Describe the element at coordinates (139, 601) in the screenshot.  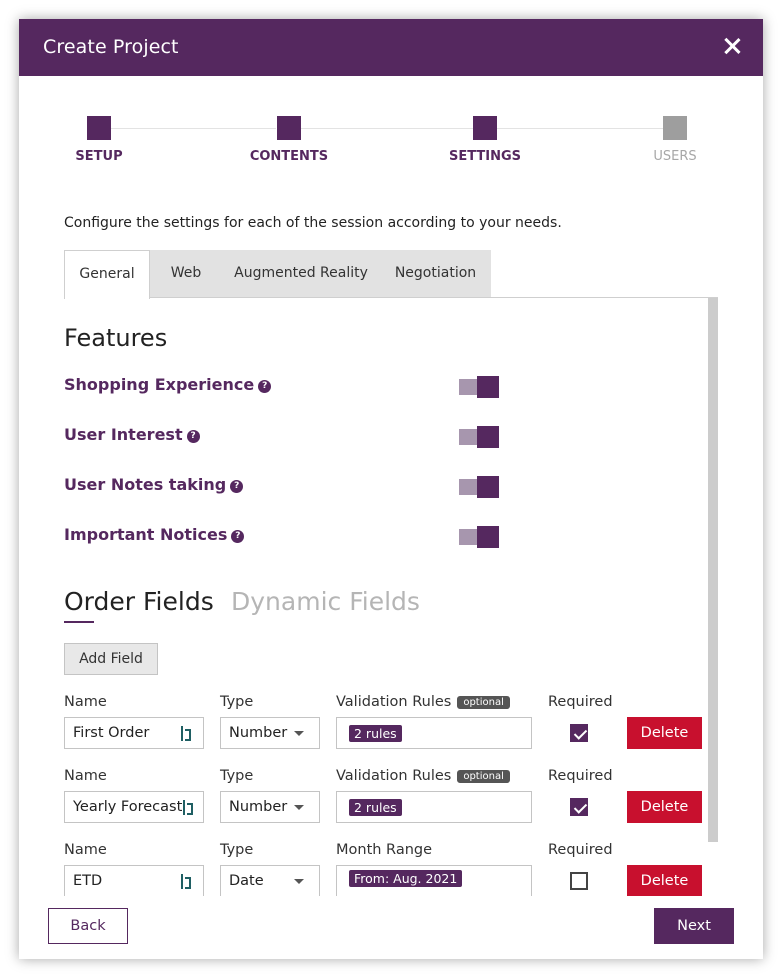
I see `tab-order-fields: Order Fields` at that location.